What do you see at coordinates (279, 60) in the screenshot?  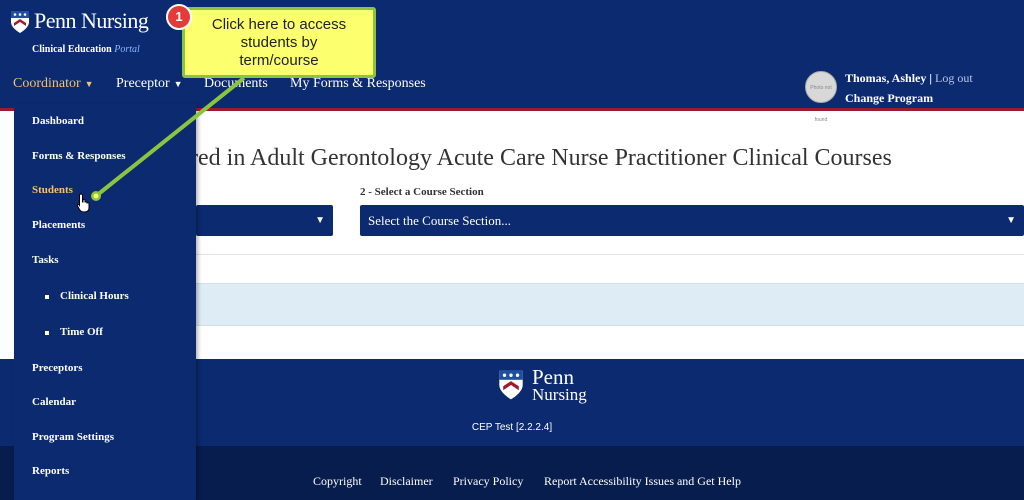 I see `callout-line-3: term/course` at bounding box center [279, 60].